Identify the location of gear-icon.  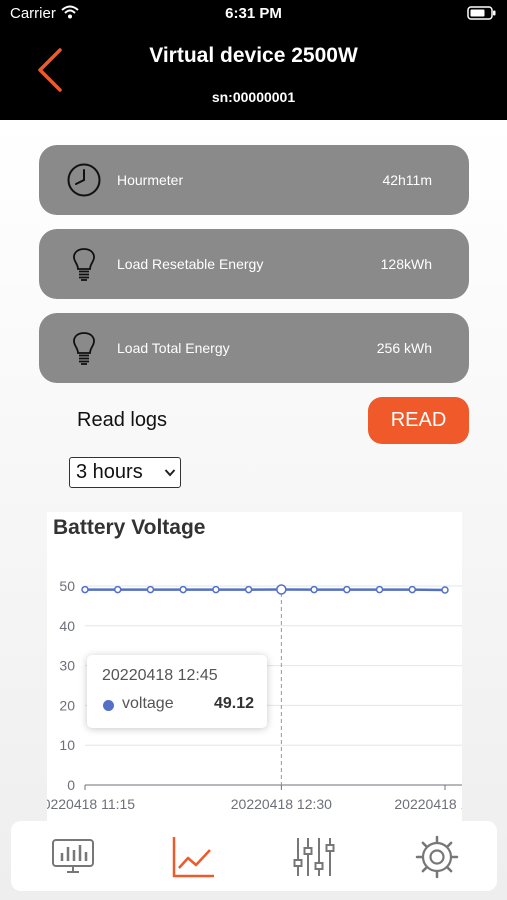
(437, 857).